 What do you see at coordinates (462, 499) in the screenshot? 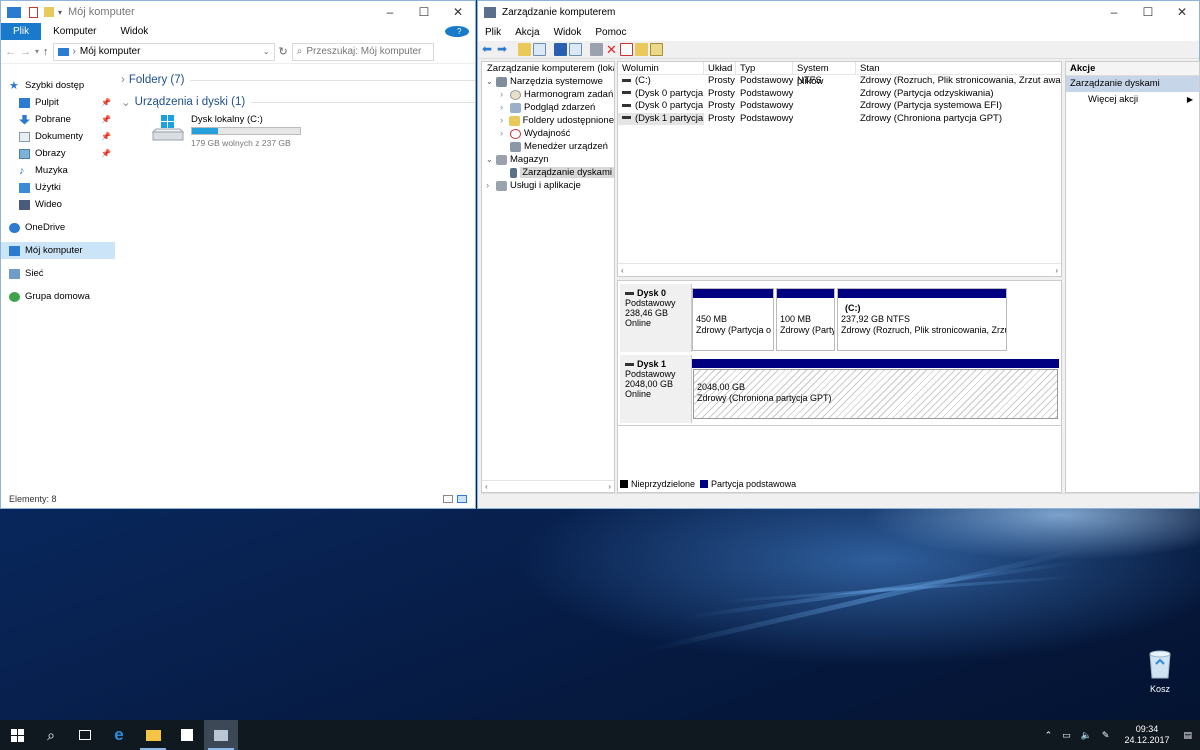
I see `tiles-view-icon` at bounding box center [462, 499].